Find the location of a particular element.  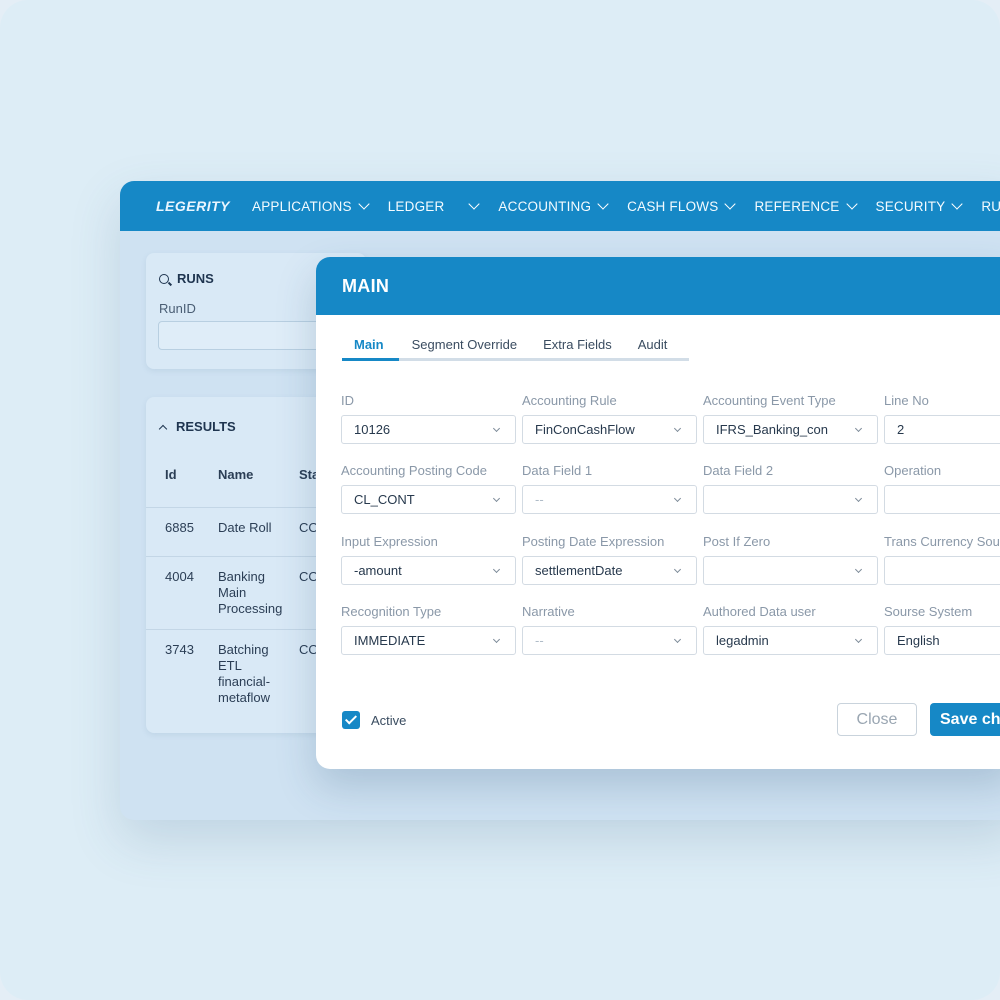

operation-input is located at coordinates (942, 499).